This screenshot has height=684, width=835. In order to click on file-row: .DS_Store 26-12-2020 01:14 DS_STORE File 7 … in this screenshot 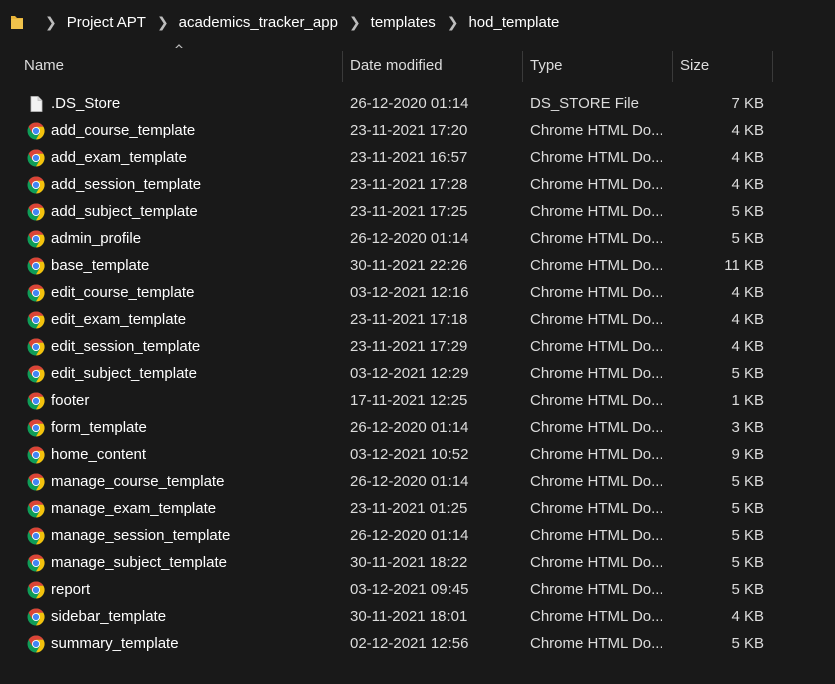, I will do `click(417, 103)`.